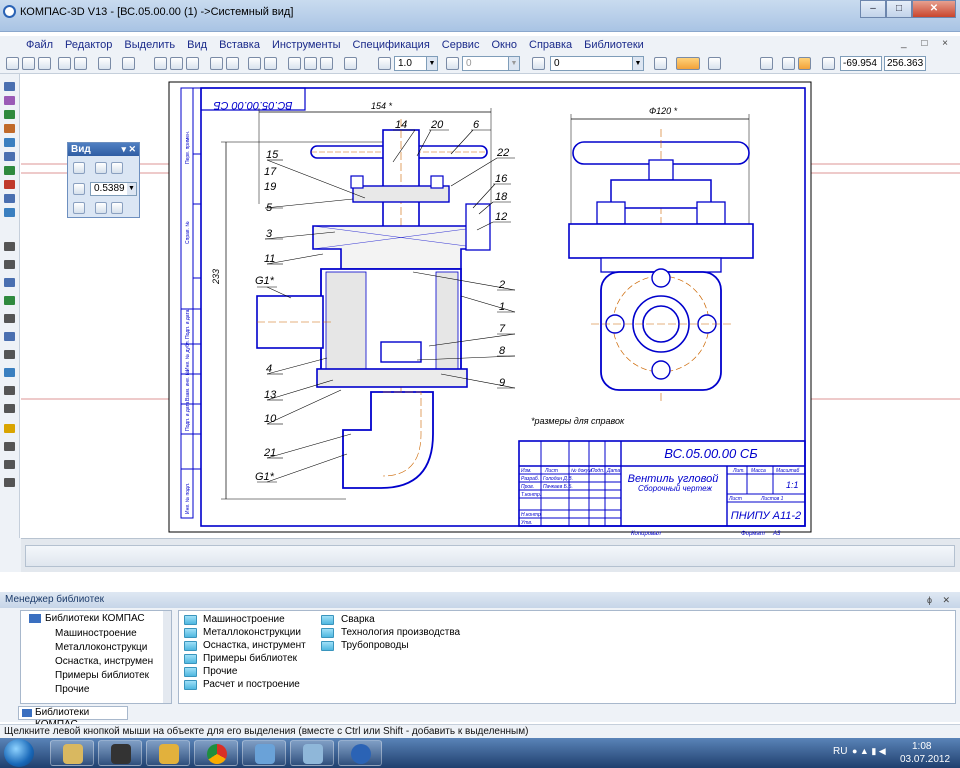 The height and width of the screenshot is (768, 960). What do you see at coordinates (9, 128) in the screenshot?
I see `edit-icon` at bounding box center [9, 128].